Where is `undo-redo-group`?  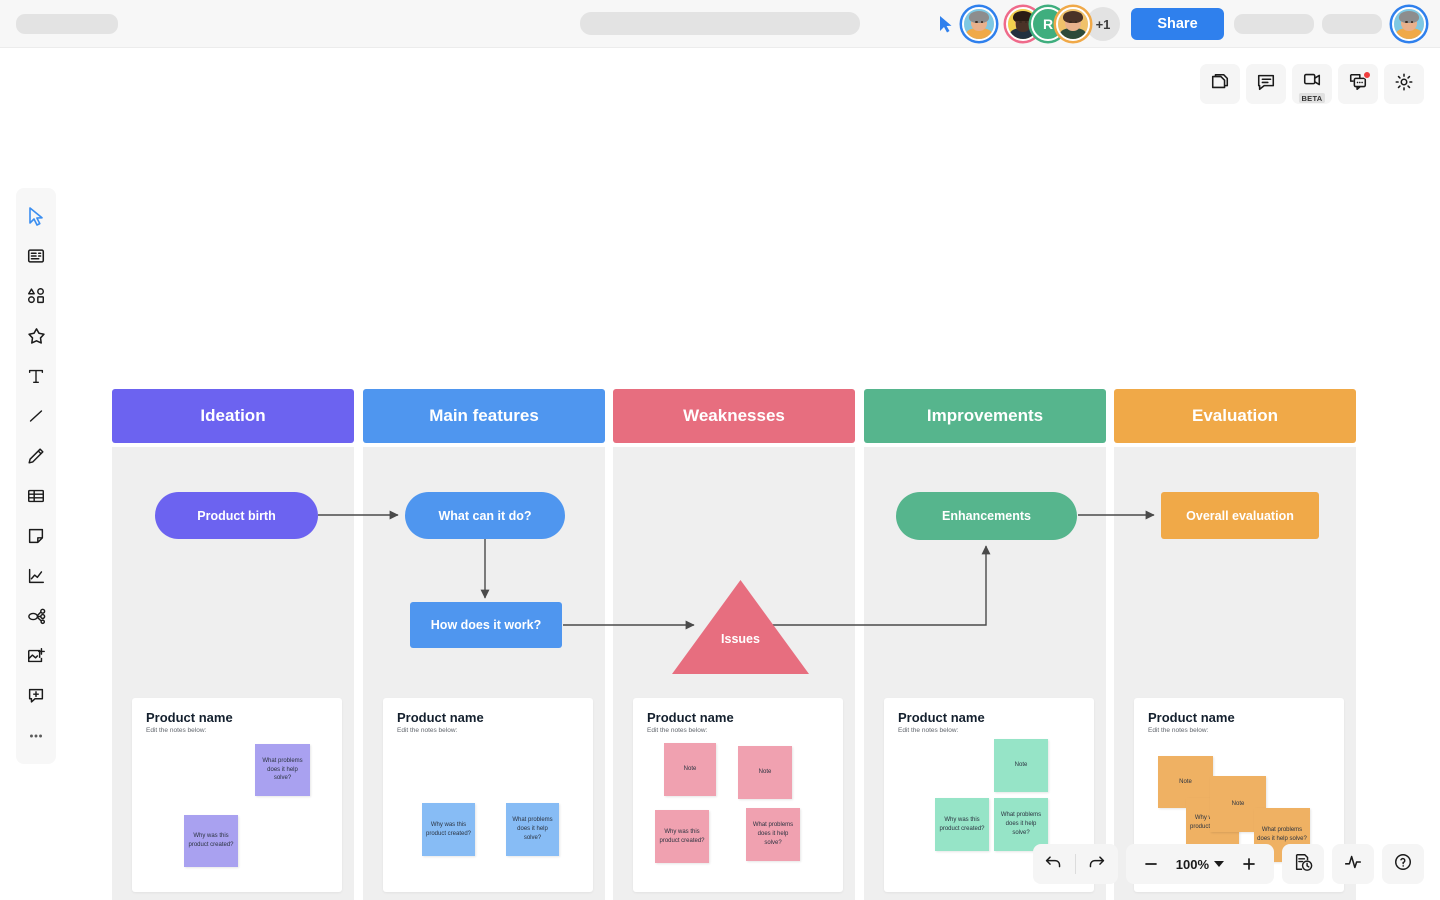
undo-redo-group is located at coordinates (1075, 864).